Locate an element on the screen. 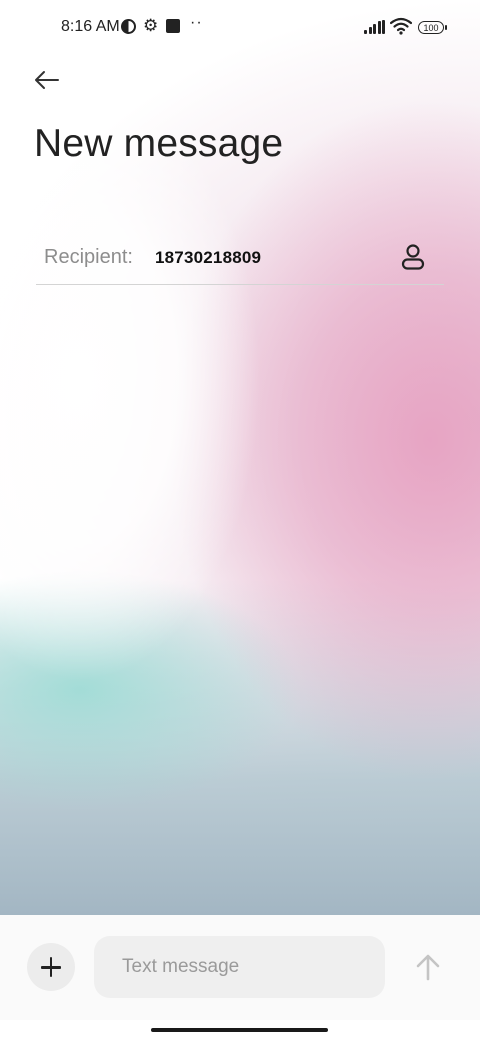  status-bar: 8:16 AM ⚙ ·· 100 is located at coordinates (240, 28).